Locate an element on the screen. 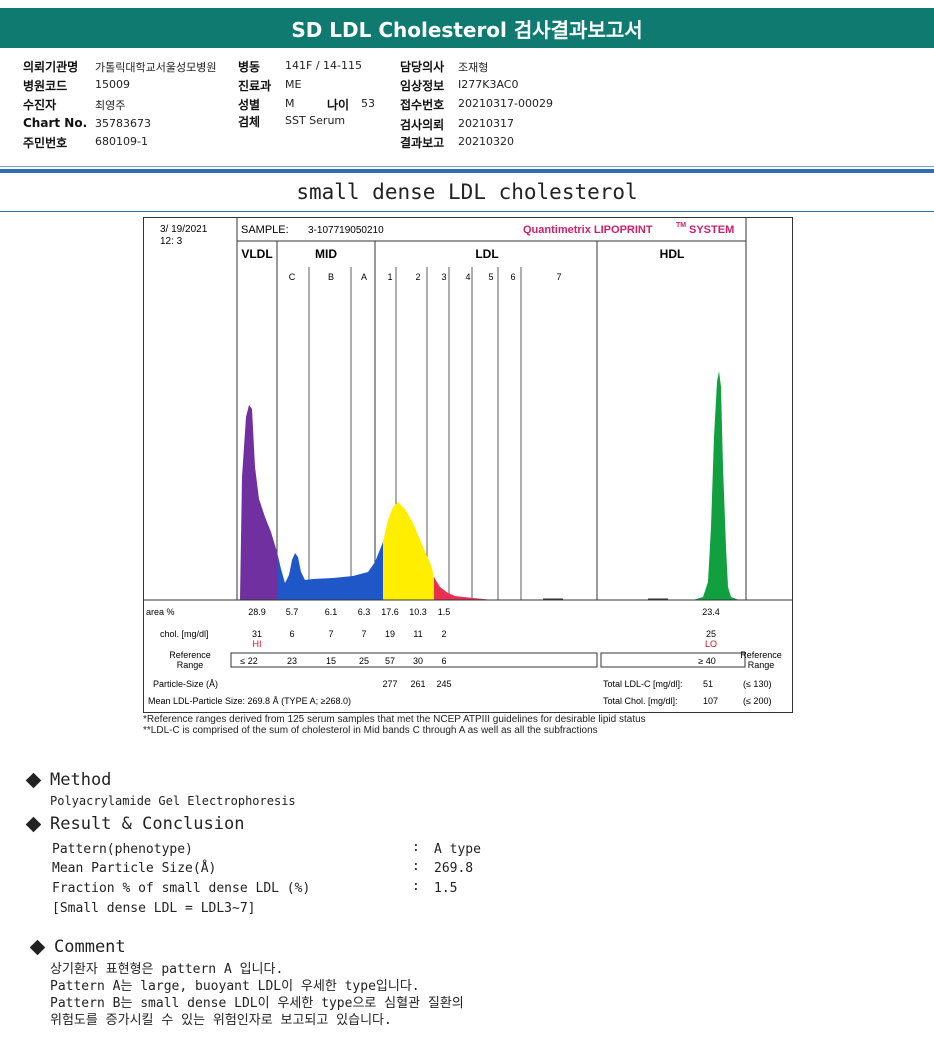 The image size is (934, 1064). hdl-area: 23.4 is located at coordinates (711, 612).